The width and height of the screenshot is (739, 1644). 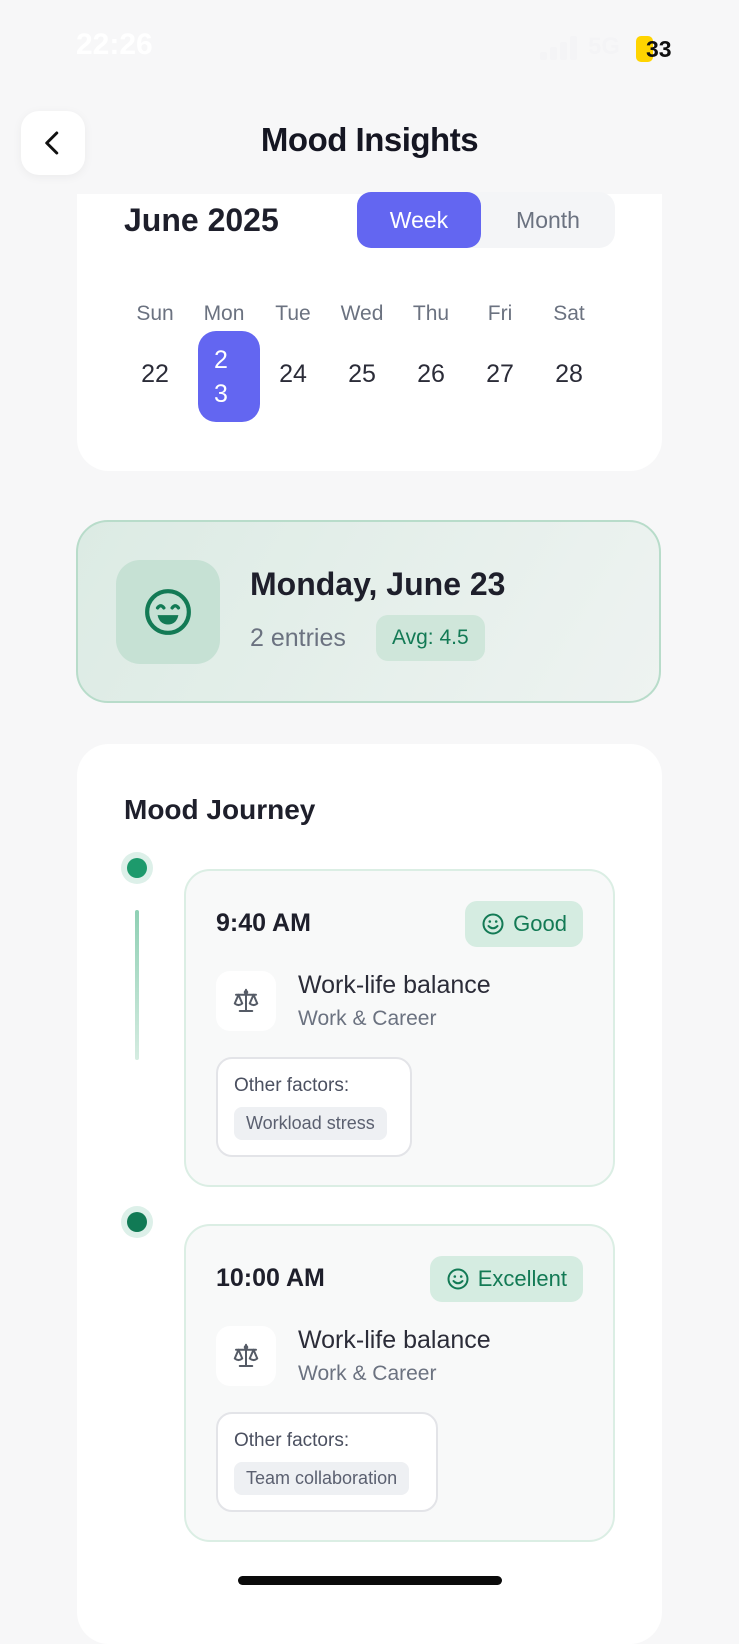 I want to click on network-label: 5G, so click(x=604, y=46).